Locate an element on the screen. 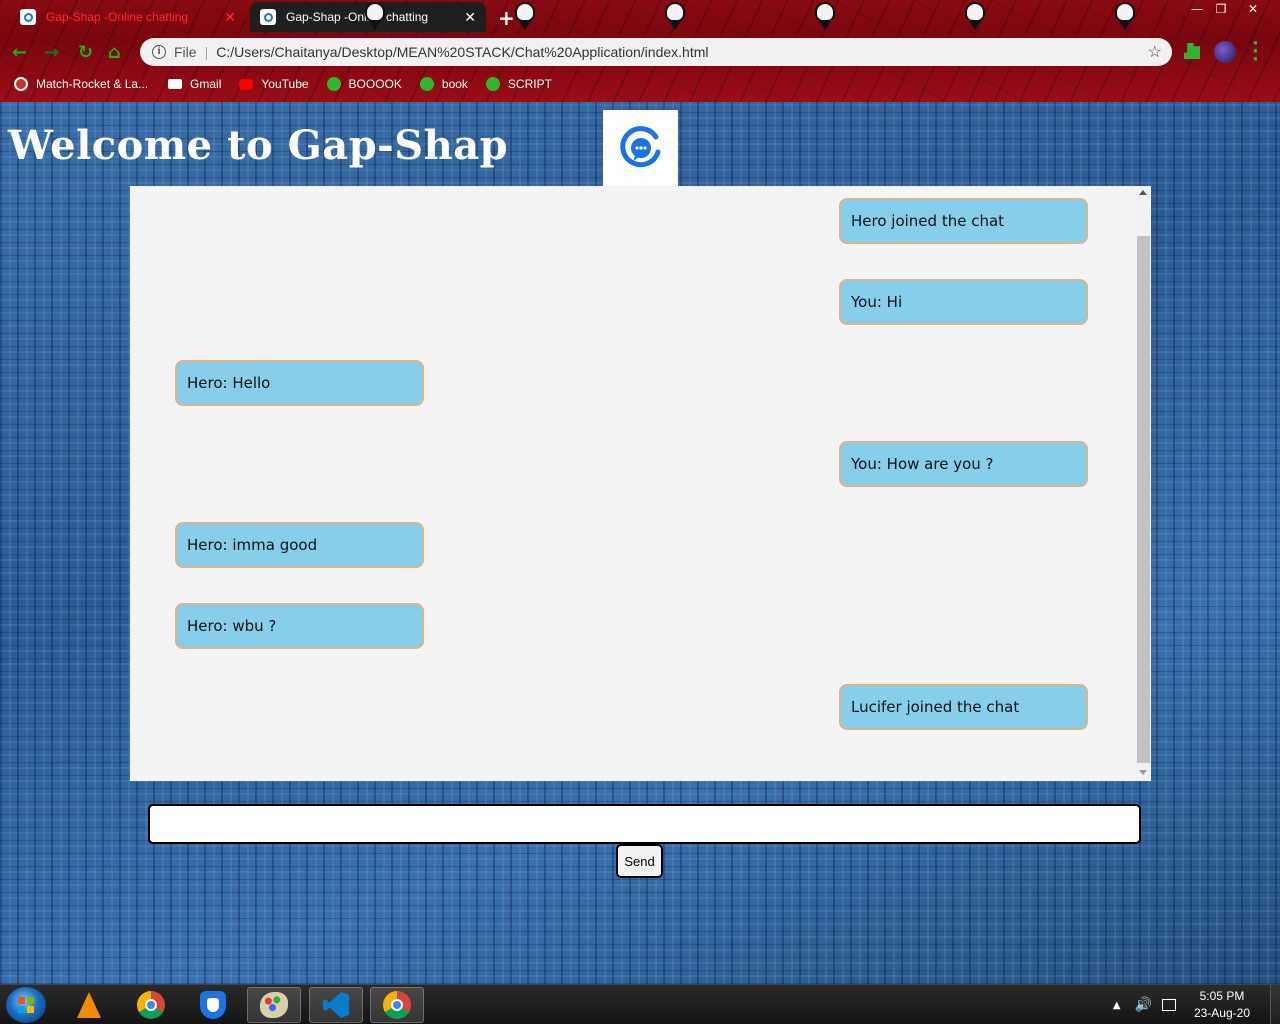  extensions-puzzle-icon is located at coordinates (1192, 51).